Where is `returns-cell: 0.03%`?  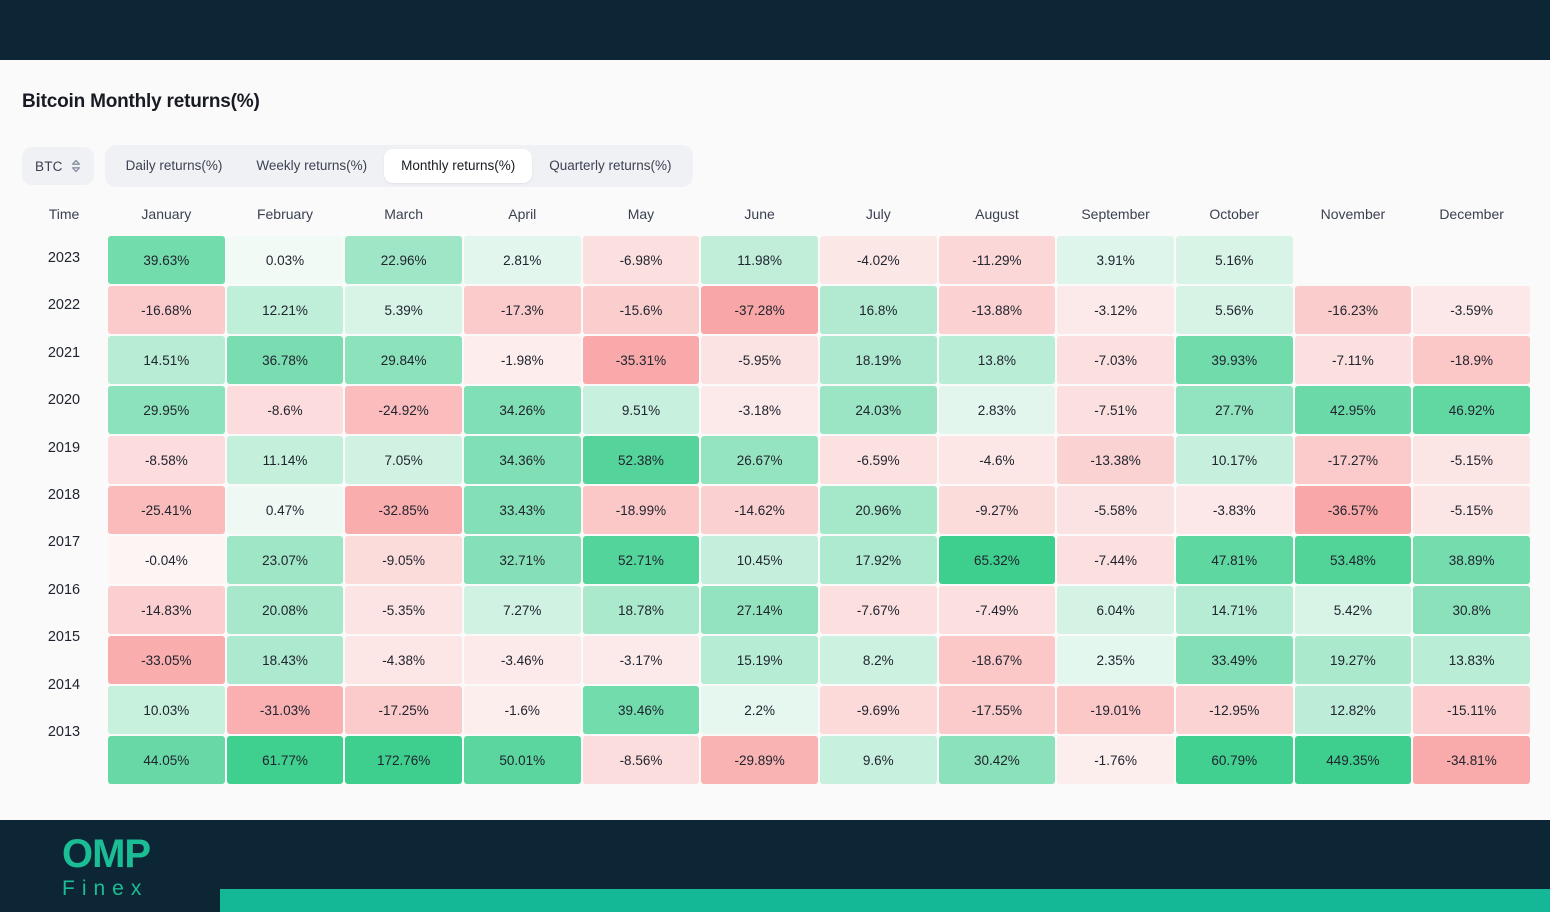 returns-cell: 0.03% is located at coordinates (285, 260).